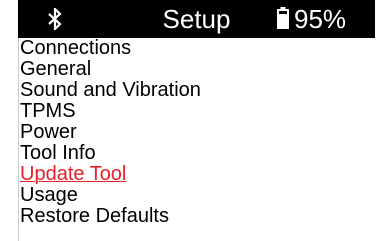 The image size is (381, 241). Describe the element at coordinates (110, 111) in the screenshot. I see `menu-item-tpms: TPMS` at that location.